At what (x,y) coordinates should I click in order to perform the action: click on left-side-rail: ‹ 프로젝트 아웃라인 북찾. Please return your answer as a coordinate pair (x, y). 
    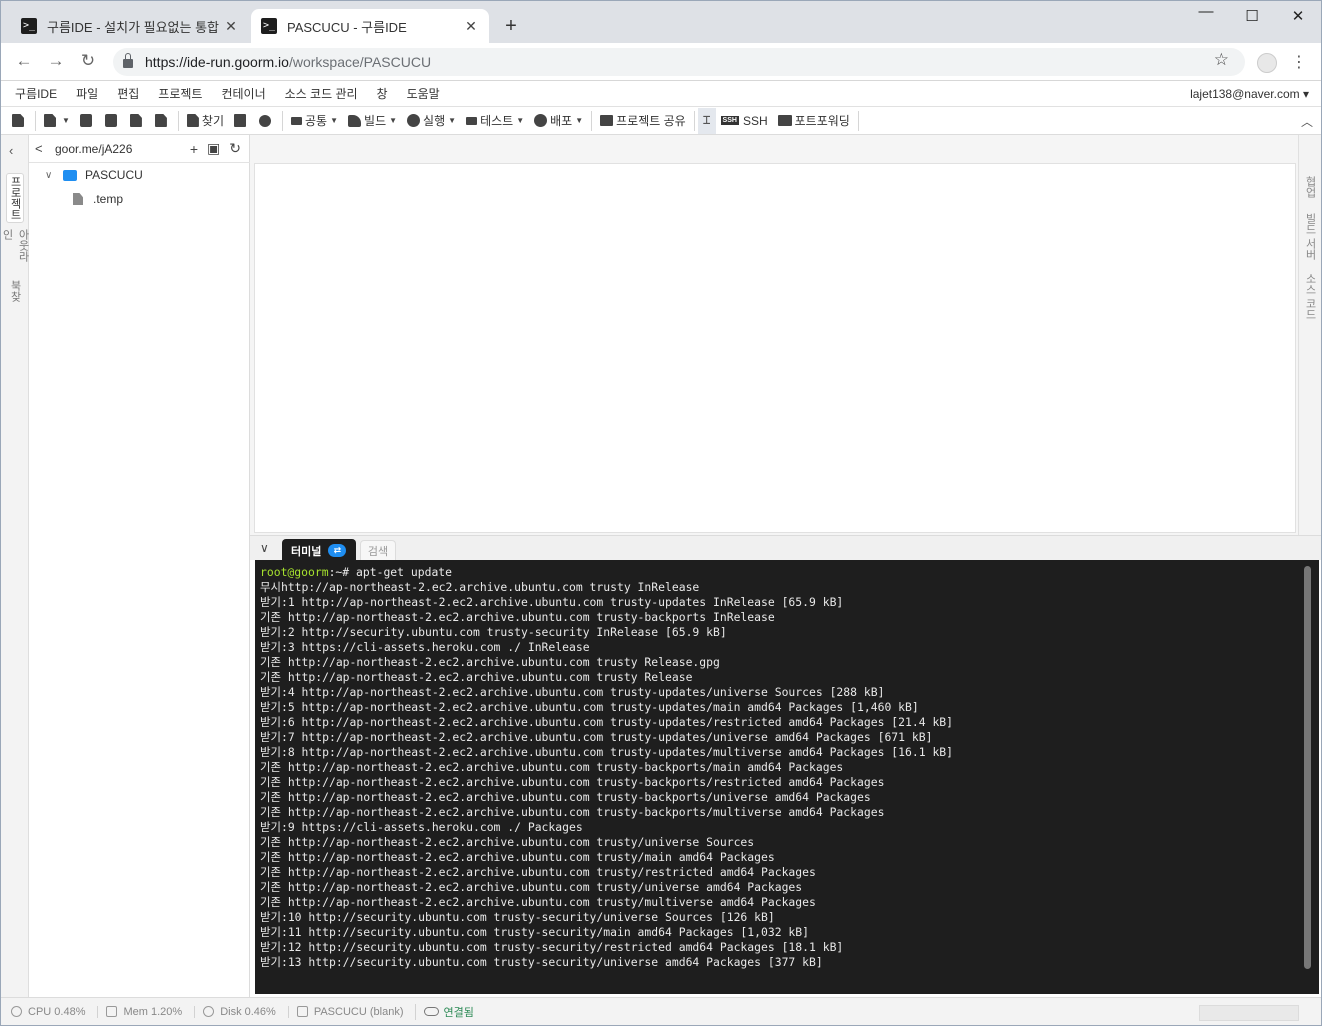
    Looking at the image, I should click on (15, 566).